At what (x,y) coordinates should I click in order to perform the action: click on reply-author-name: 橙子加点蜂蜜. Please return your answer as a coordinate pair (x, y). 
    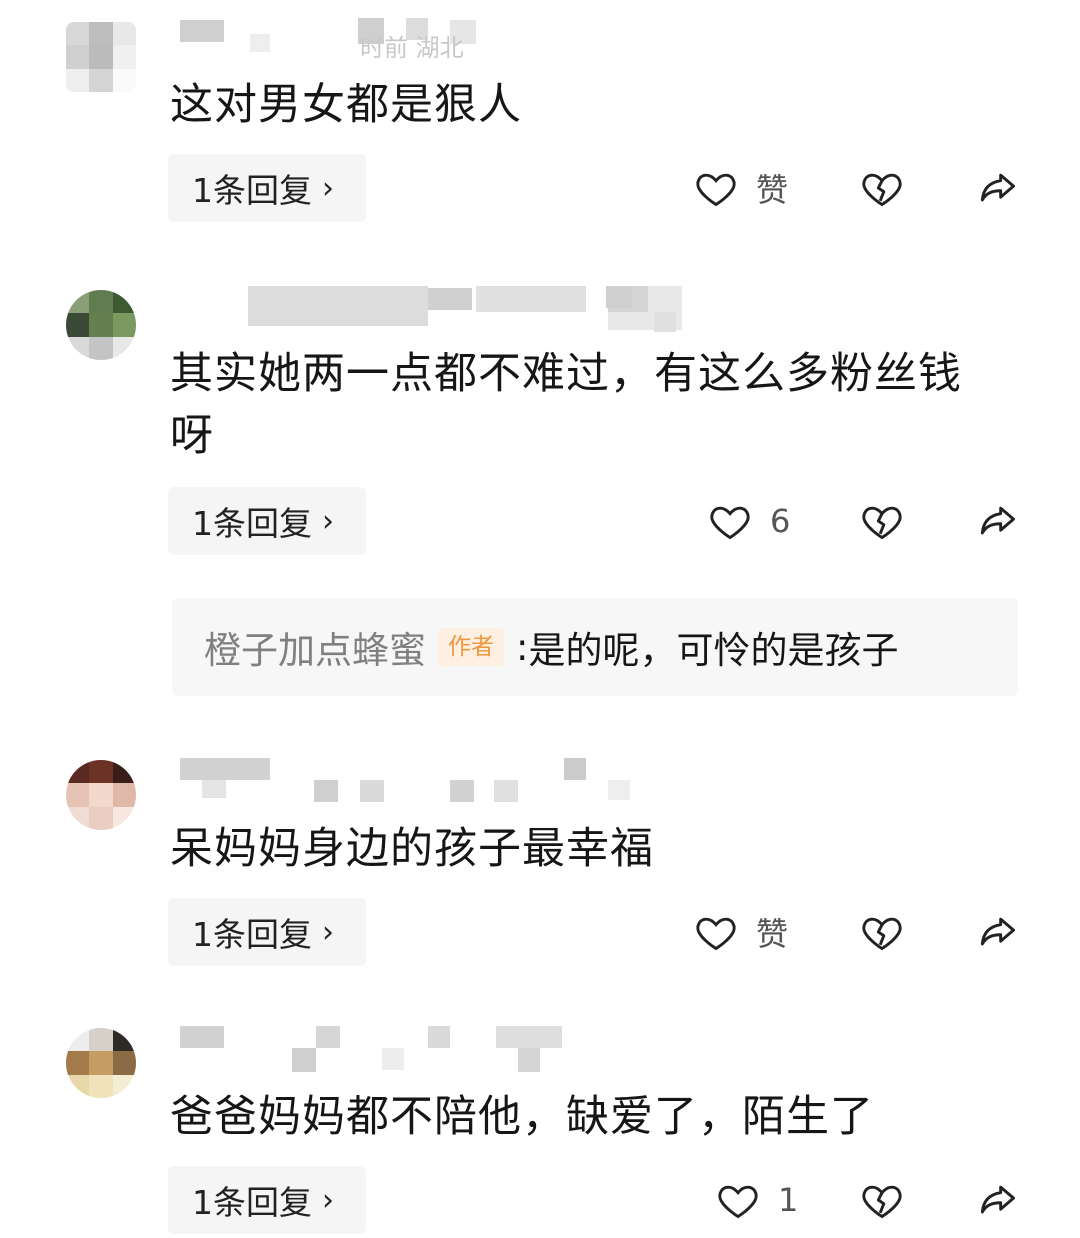
    Looking at the image, I should click on (315, 647).